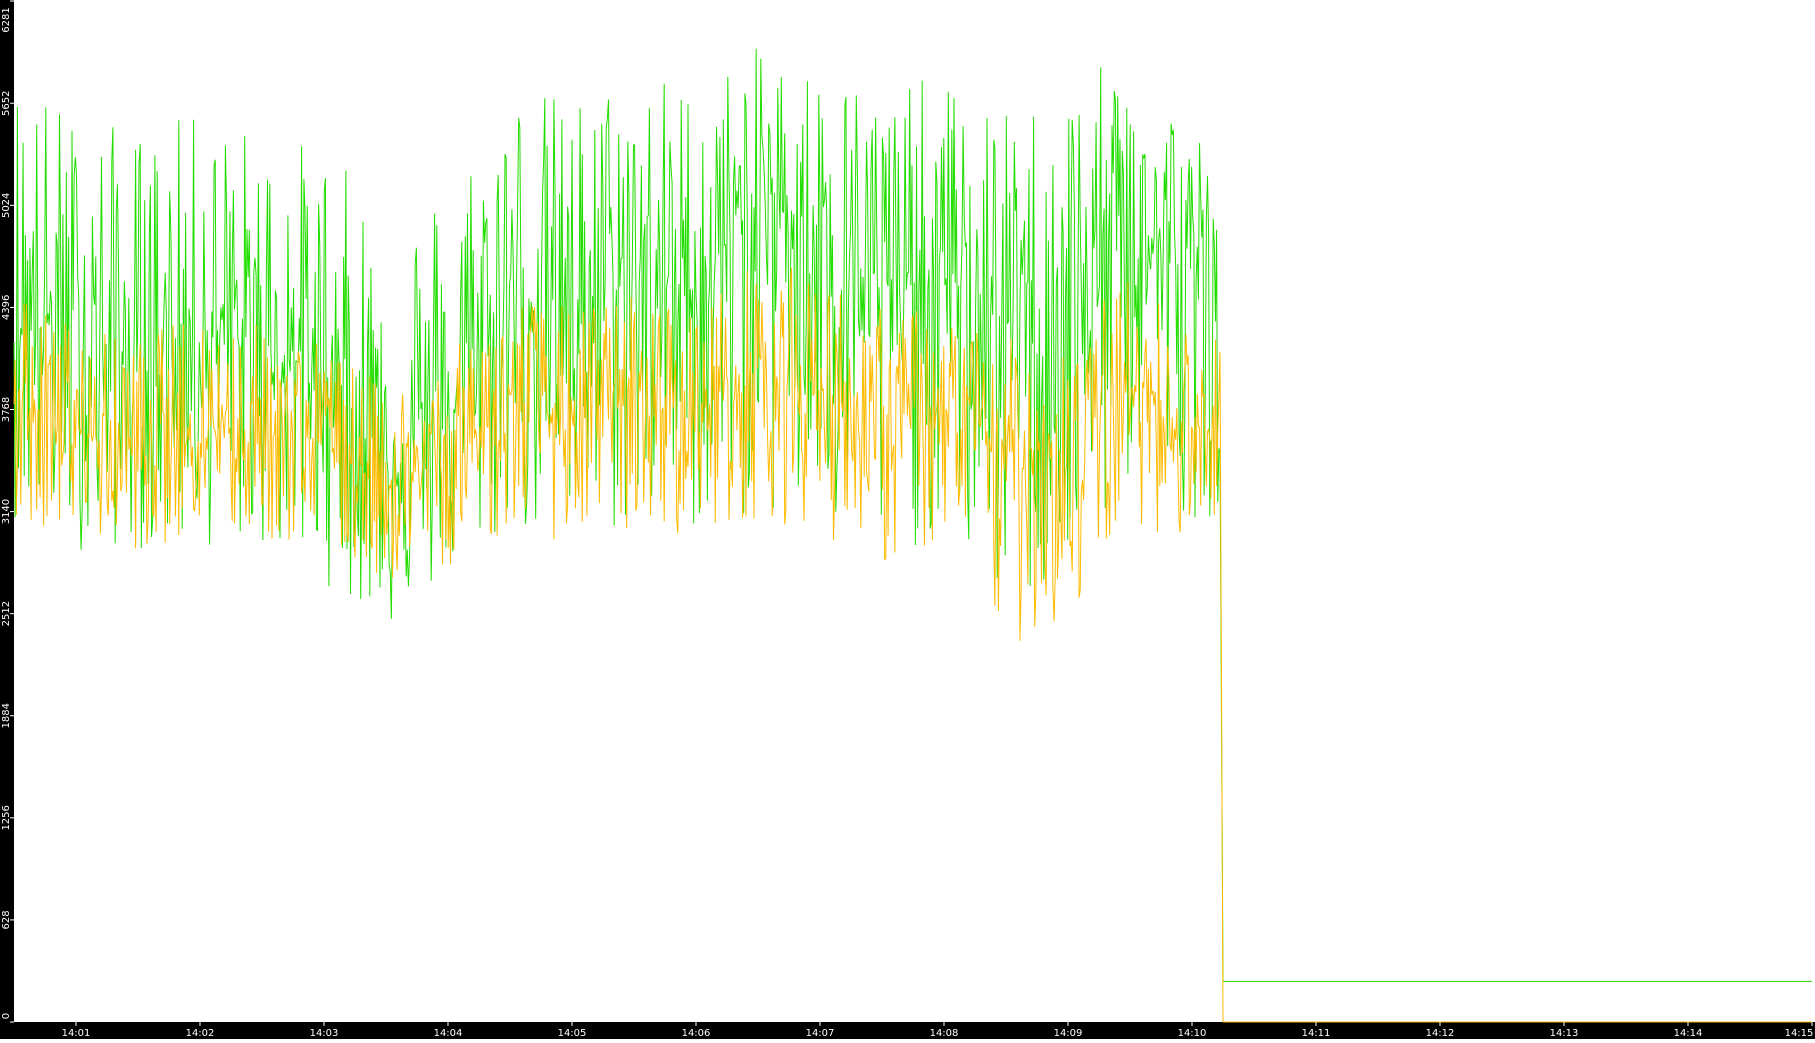  What do you see at coordinates (1688, 1033) in the screenshot?
I see `x-tick-label: 14:14` at bounding box center [1688, 1033].